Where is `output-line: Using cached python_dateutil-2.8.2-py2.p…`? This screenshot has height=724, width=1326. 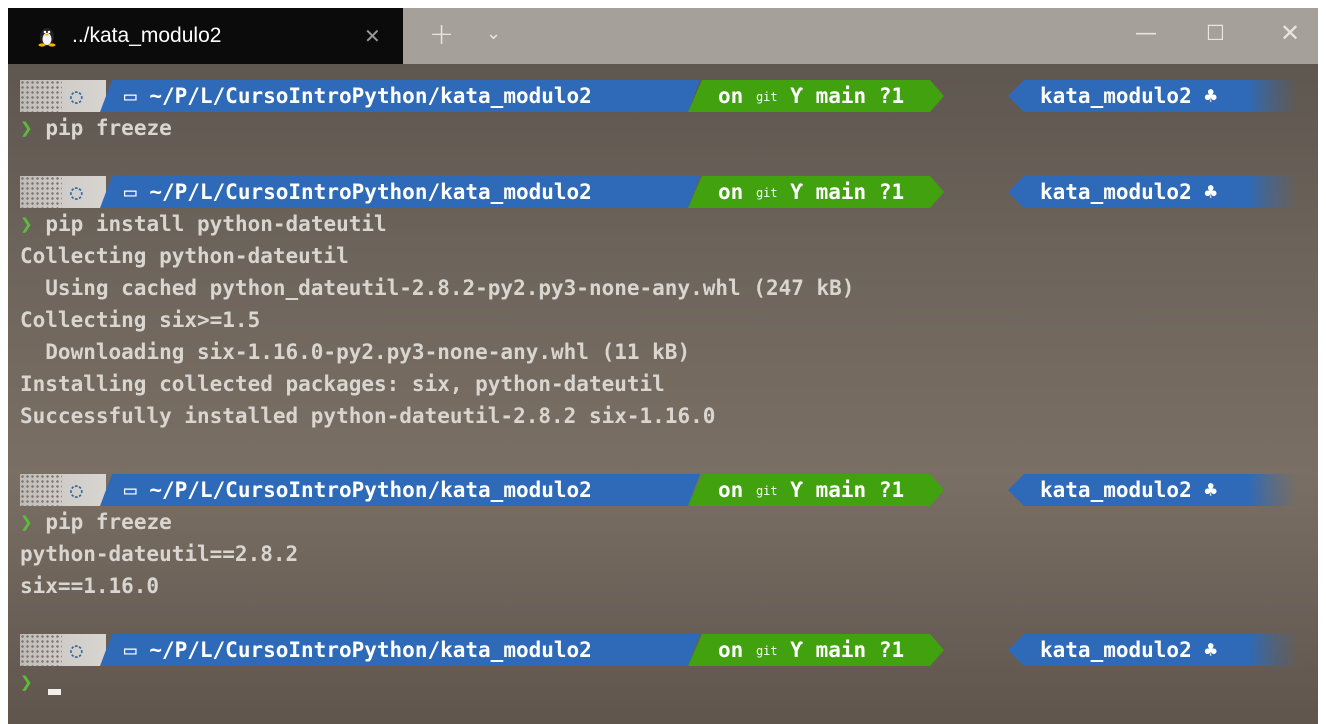
output-line: Using cached python_dateutil-2.8.2-py2.p… is located at coordinates (437, 288).